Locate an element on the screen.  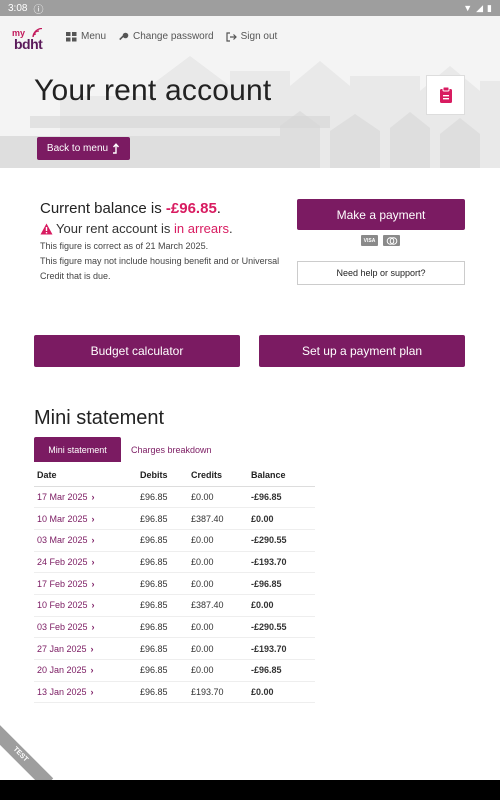
table-row: 03 Feb 2025 › £96.85 £0.00 -£290.55 is located at coordinates (174, 627).